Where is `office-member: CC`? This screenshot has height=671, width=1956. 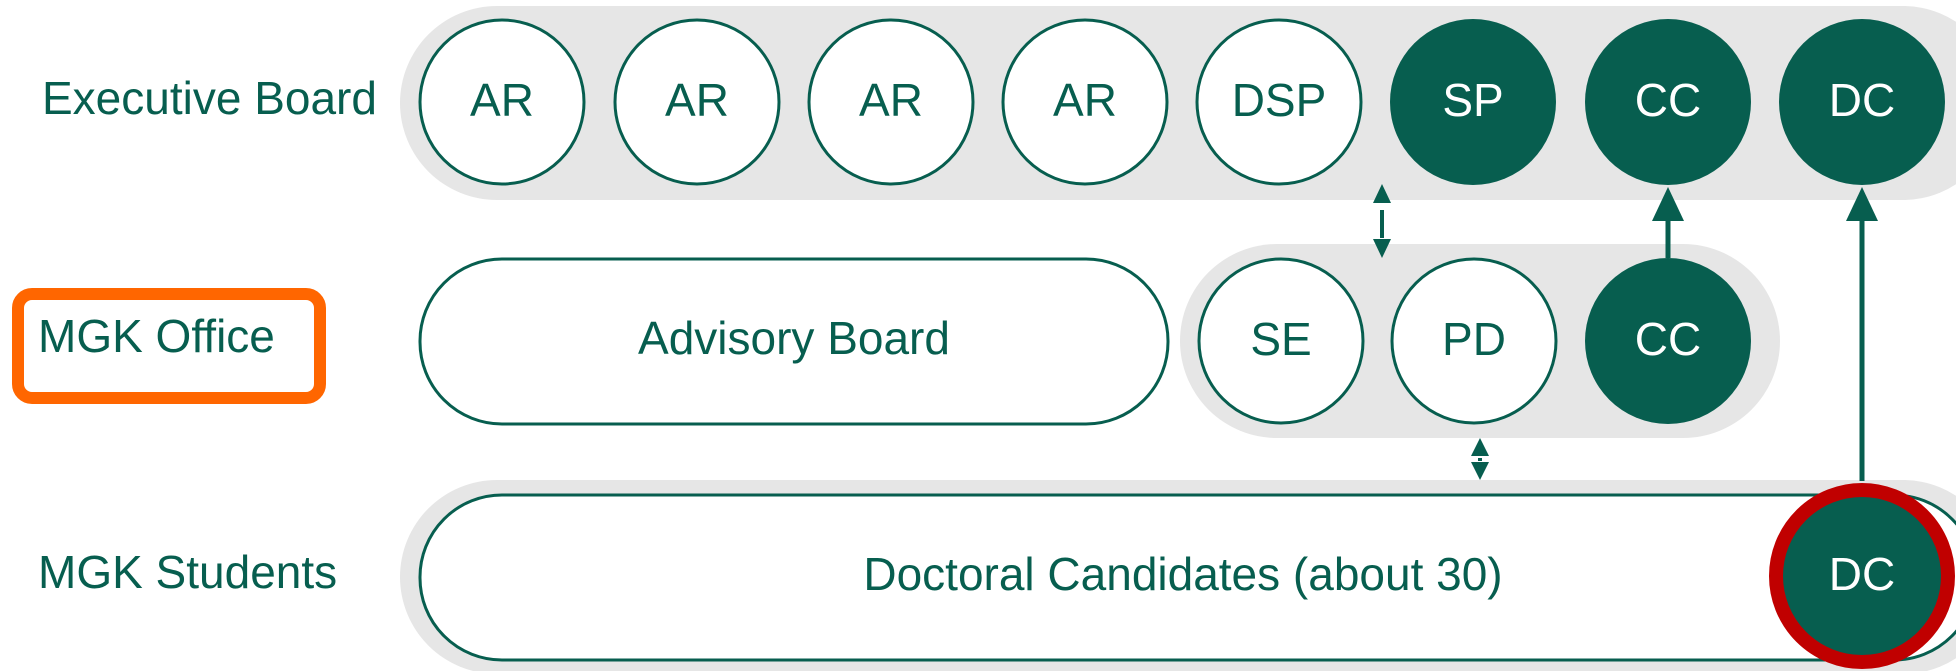
office-member: CC is located at coordinates (1668, 341).